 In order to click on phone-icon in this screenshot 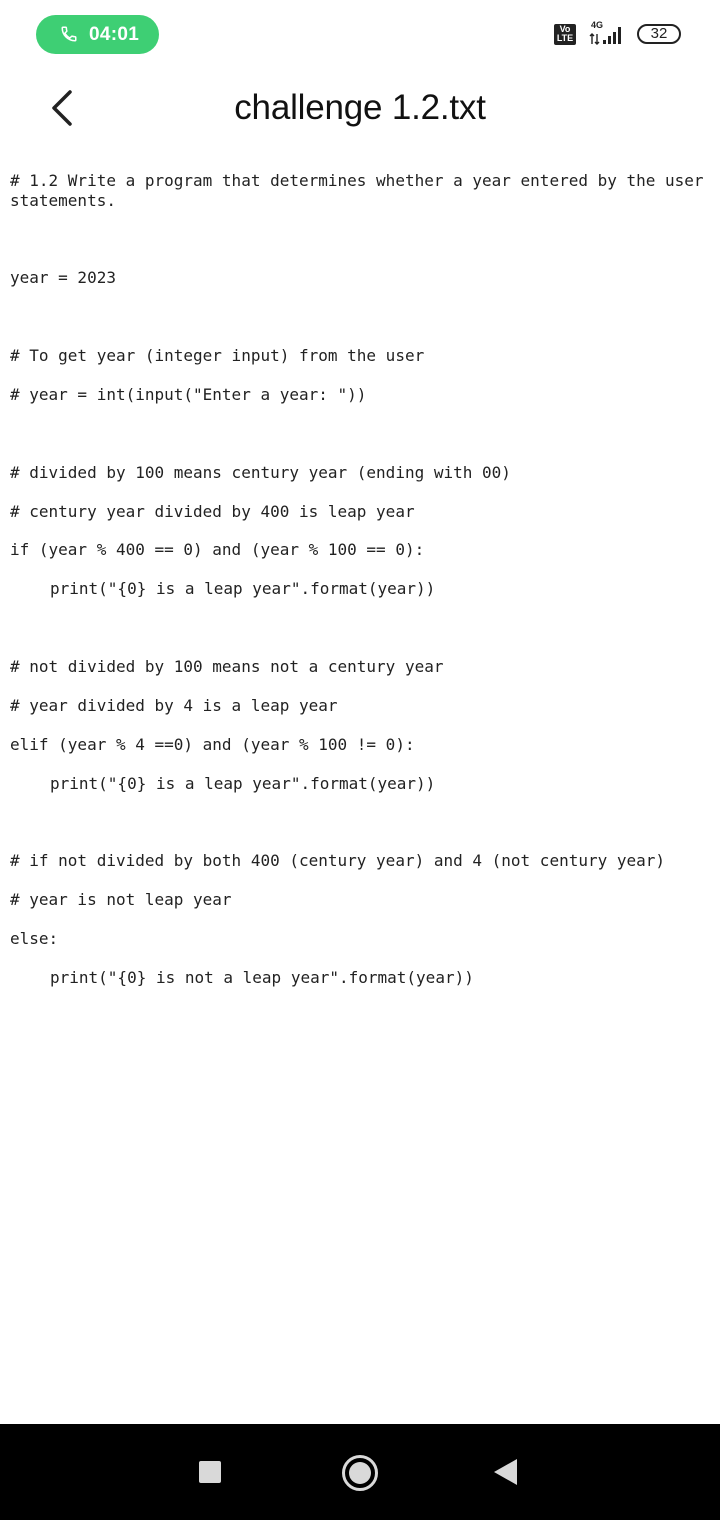, I will do `click(69, 34)`.